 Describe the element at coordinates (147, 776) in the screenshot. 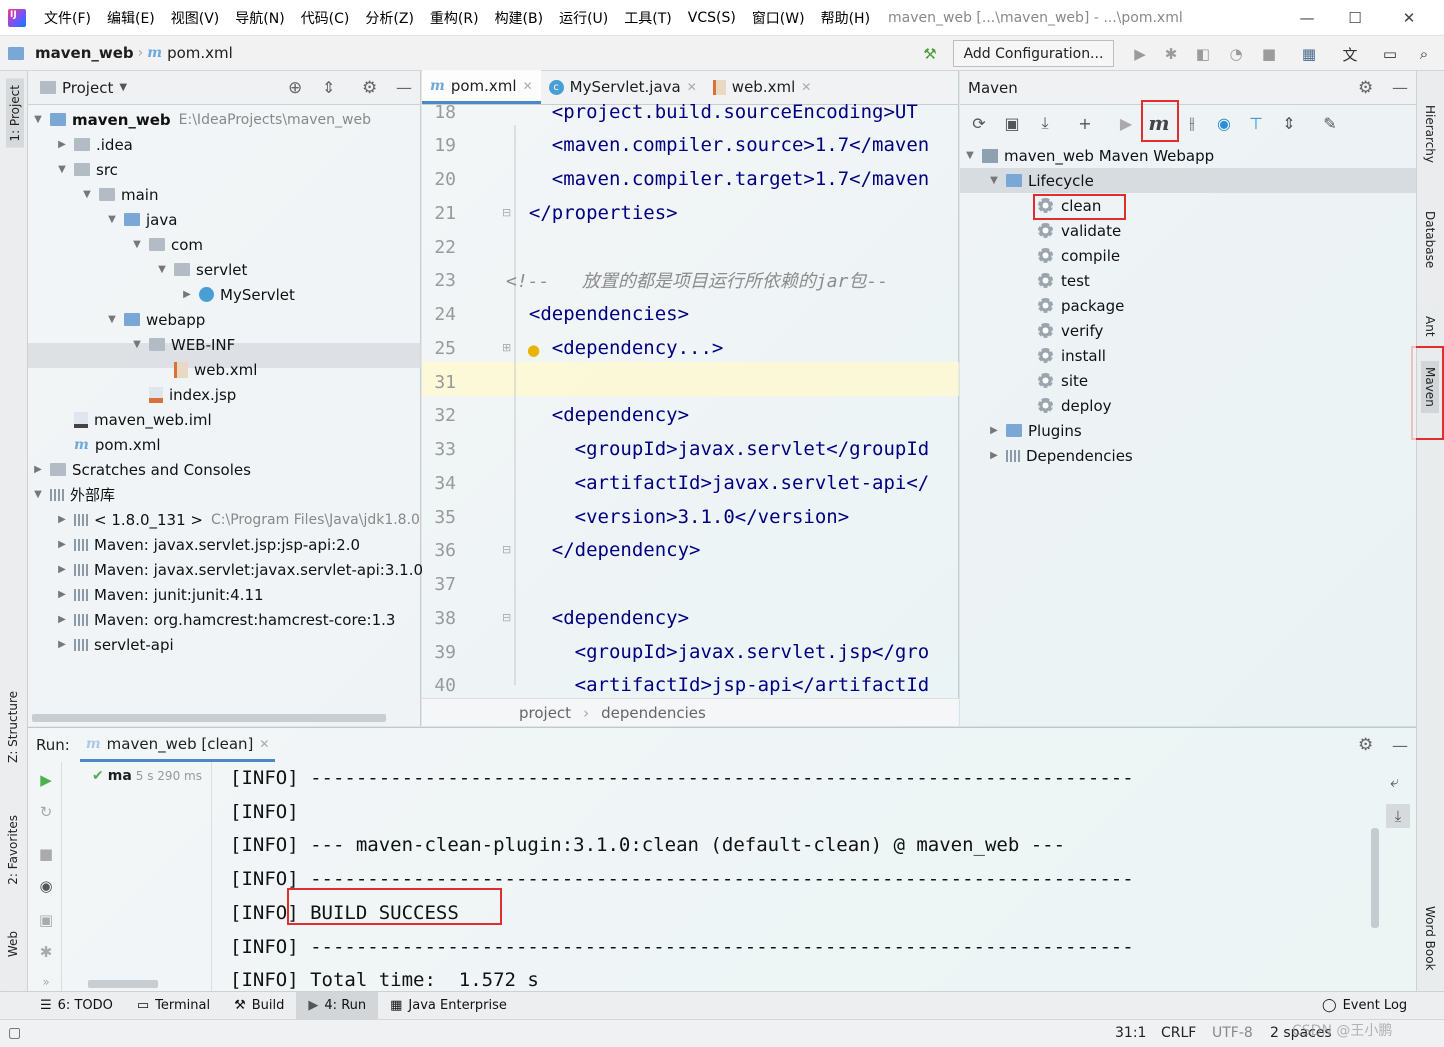

I see `run-tree-item: ✔ ma 5 s 290 ms` at that location.